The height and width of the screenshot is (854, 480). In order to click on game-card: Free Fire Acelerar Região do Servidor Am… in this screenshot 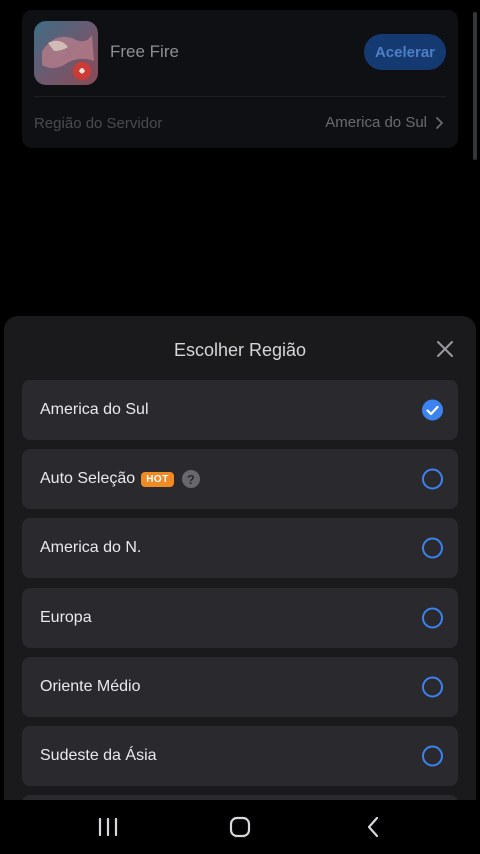, I will do `click(240, 79)`.